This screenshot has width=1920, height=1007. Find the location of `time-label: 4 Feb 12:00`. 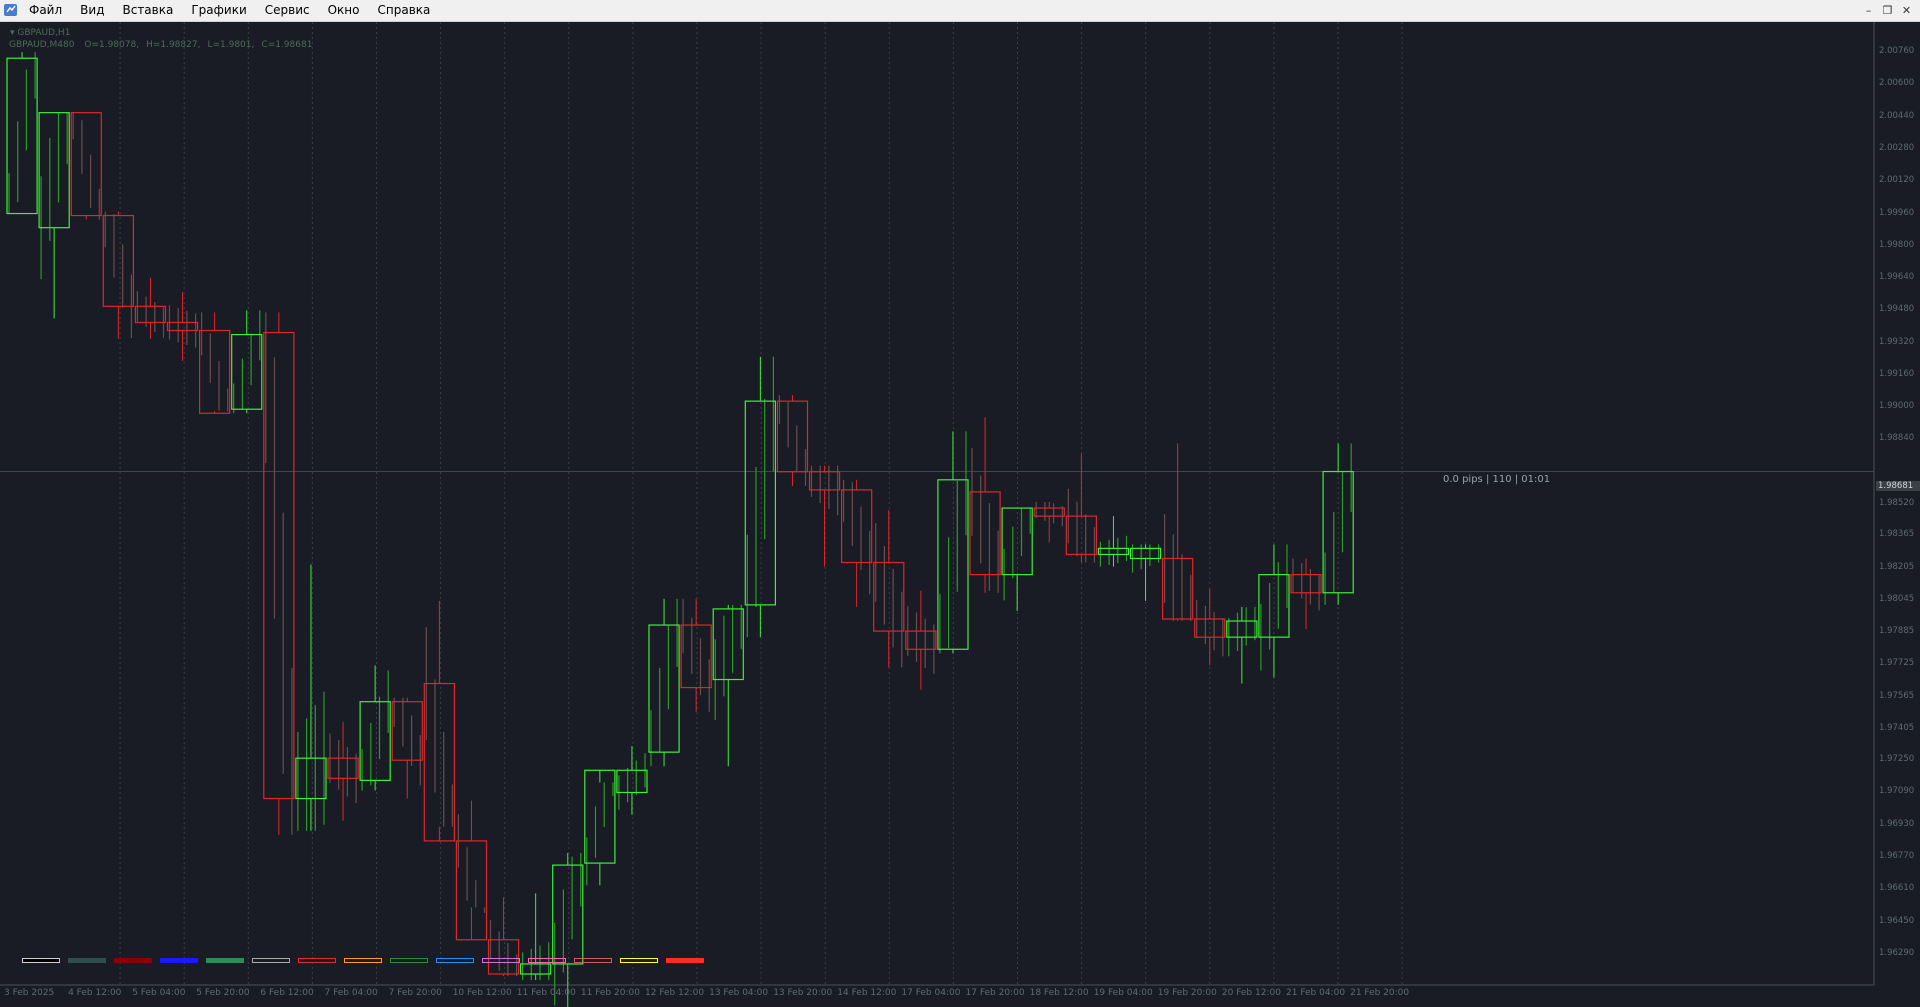

time-label: 4 Feb 12:00 is located at coordinates (95, 993).